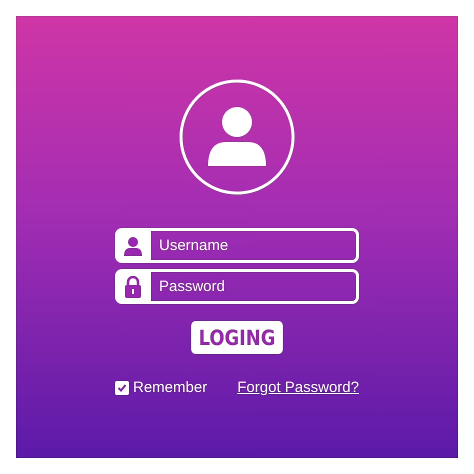 The height and width of the screenshot is (474, 474). What do you see at coordinates (122, 387) in the screenshot?
I see `remember-checkbox` at bounding box center [122, 387].